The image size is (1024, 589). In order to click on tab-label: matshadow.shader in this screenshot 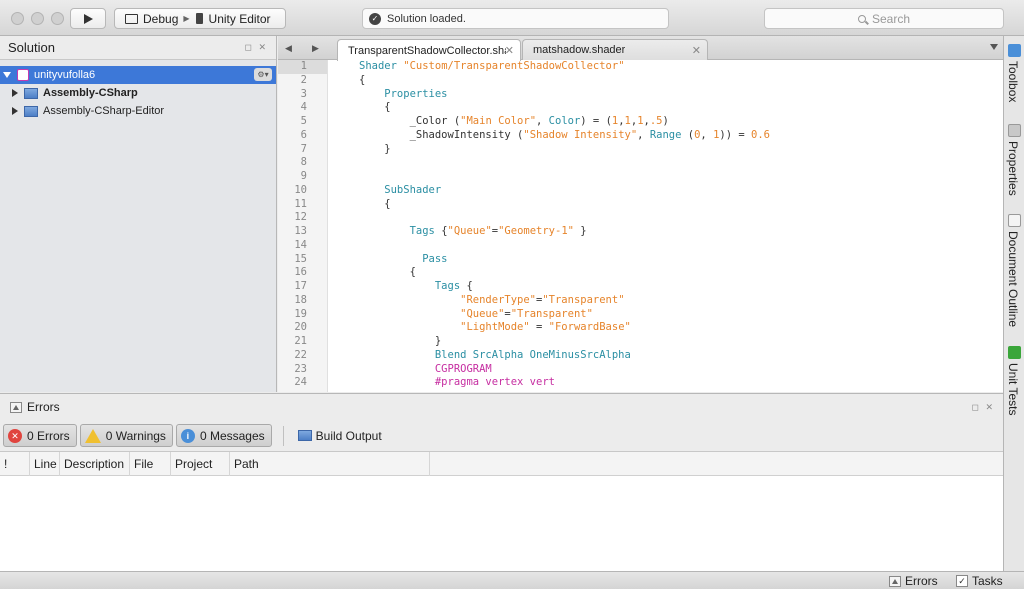, I will do `click(579, 50)`.